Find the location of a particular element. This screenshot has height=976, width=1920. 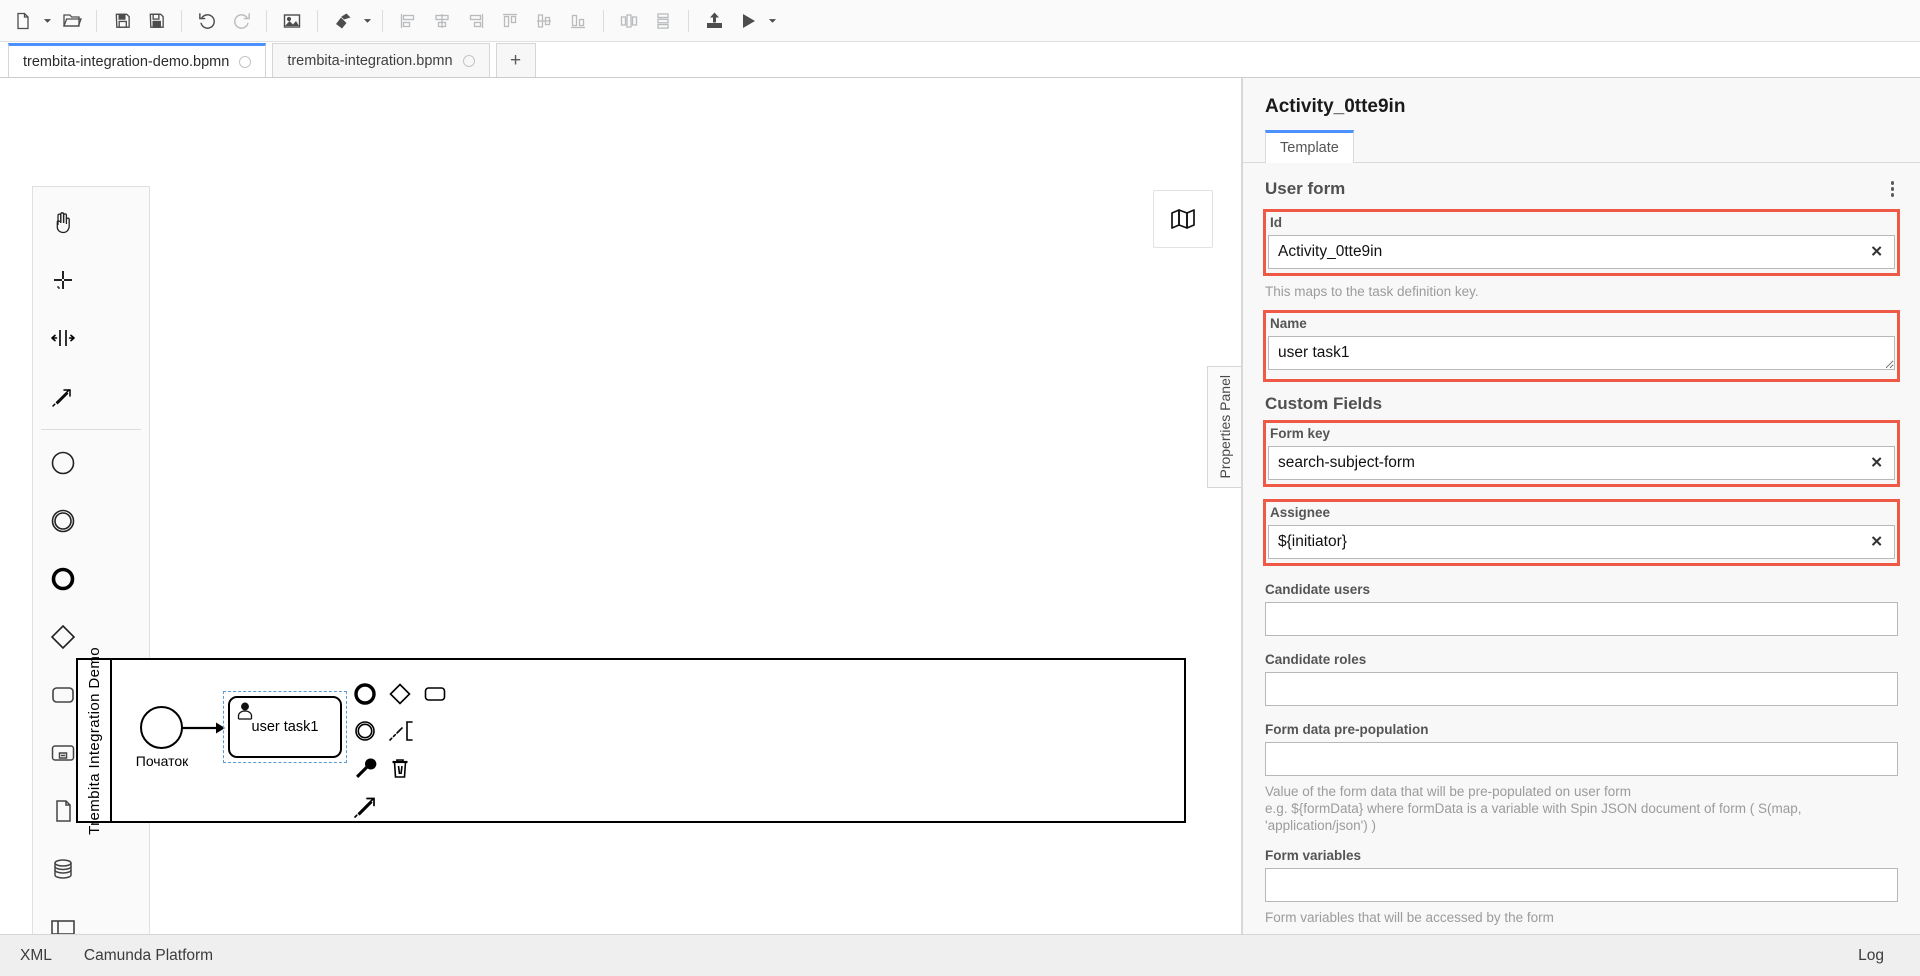

align-middle-button is located at coordinates (544, 21).